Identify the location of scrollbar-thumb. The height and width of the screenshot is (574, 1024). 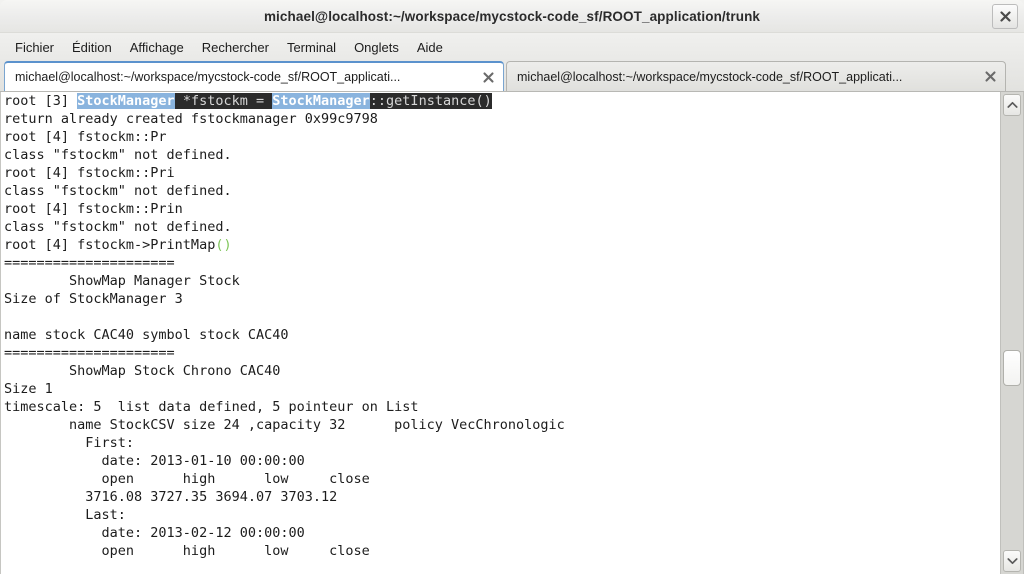
(1012, 368).